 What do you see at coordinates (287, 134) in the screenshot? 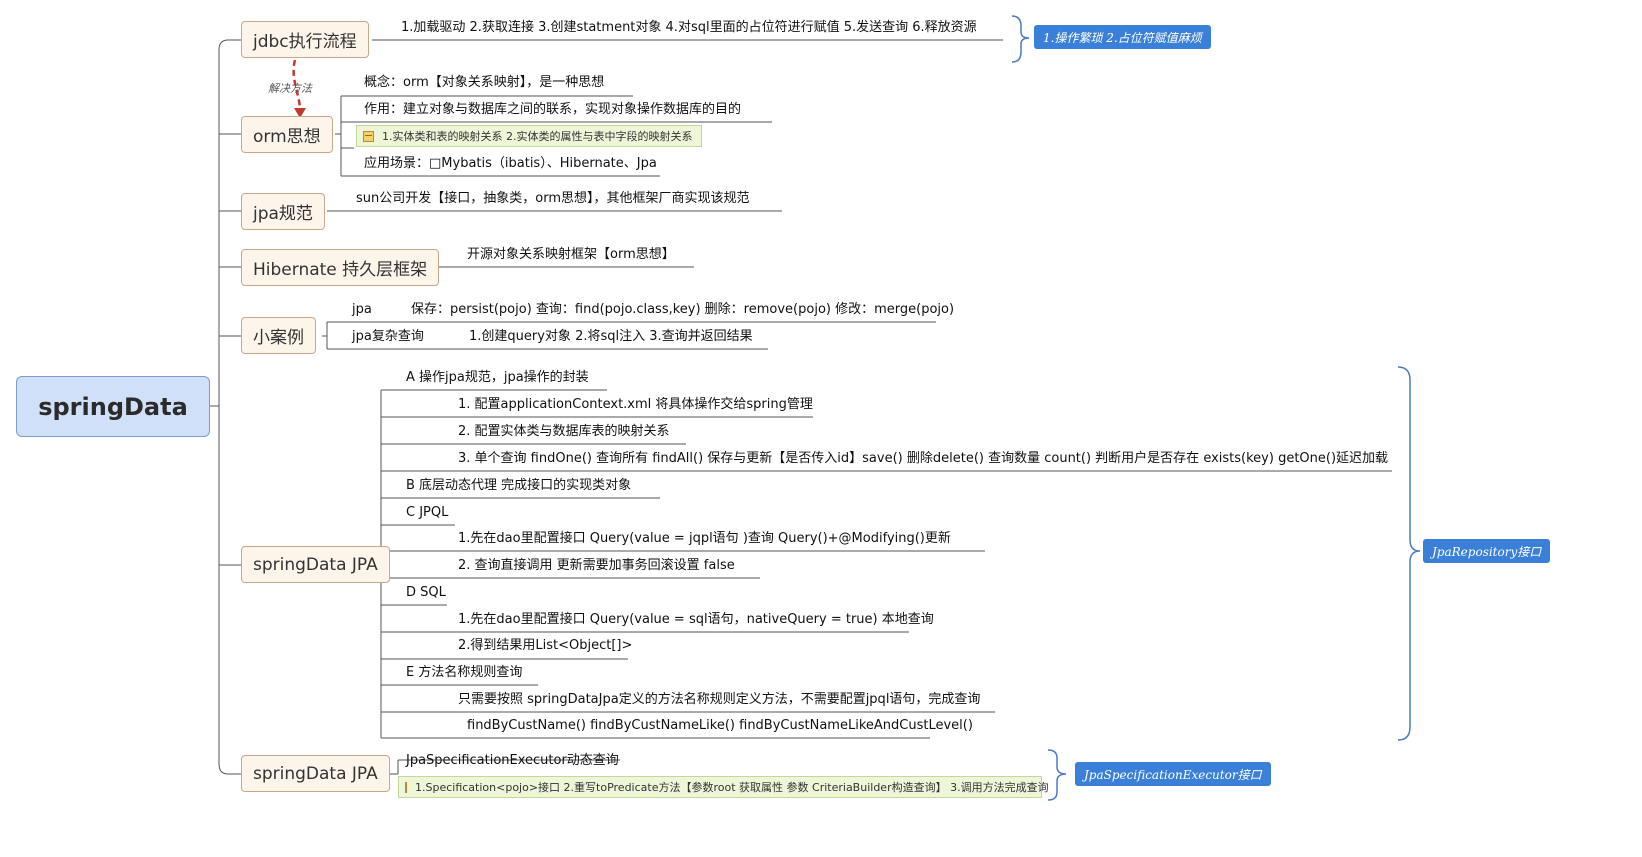
I see `topic-orm: orm思想` at bounding box center [287, 134].